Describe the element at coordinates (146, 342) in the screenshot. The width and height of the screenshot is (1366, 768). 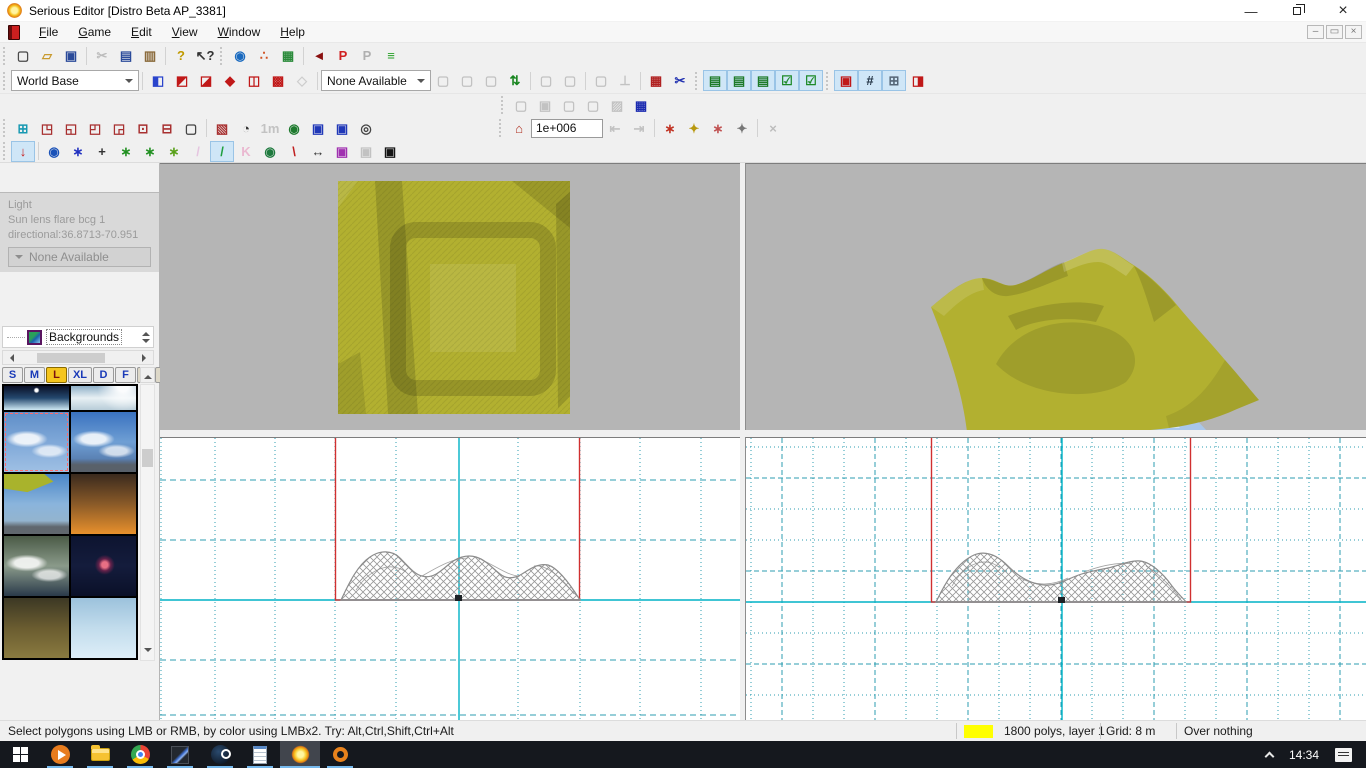
I see `tree-scroll-down-icon` at that location.